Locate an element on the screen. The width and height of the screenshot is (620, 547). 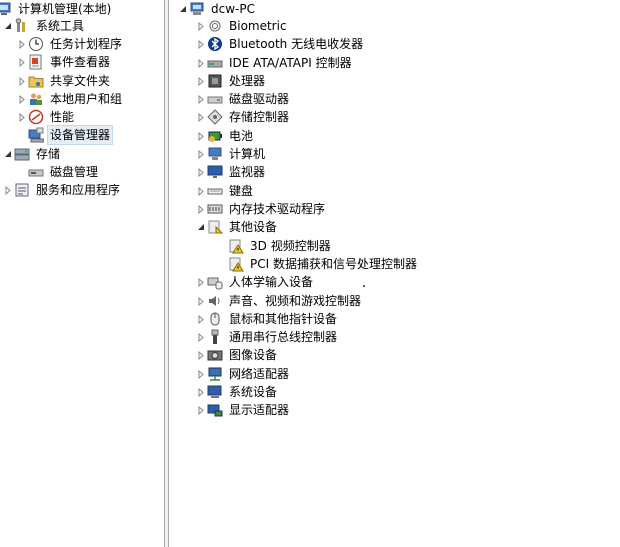
tree-node-event-viewer: 事件查看器 is located at coordinates (64, 62).